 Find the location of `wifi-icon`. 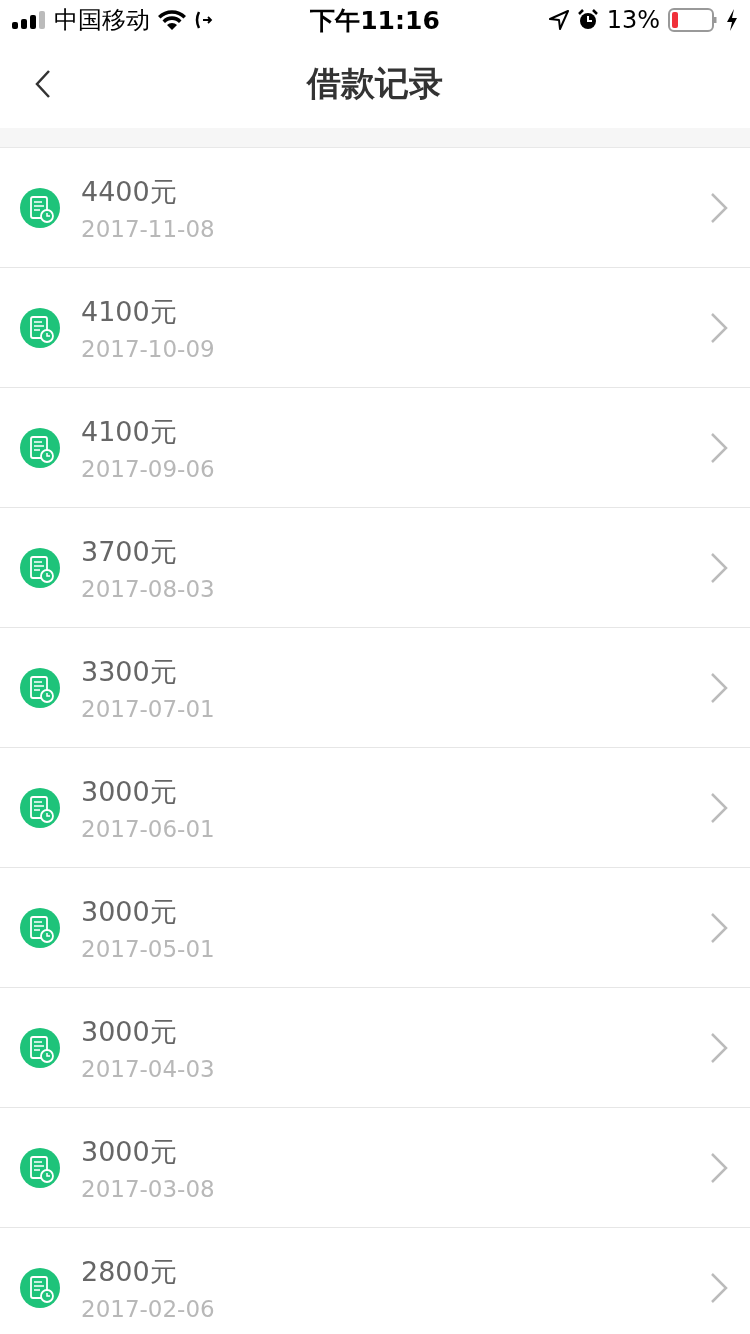

wifi-icon is located at coordinates (172, 20).